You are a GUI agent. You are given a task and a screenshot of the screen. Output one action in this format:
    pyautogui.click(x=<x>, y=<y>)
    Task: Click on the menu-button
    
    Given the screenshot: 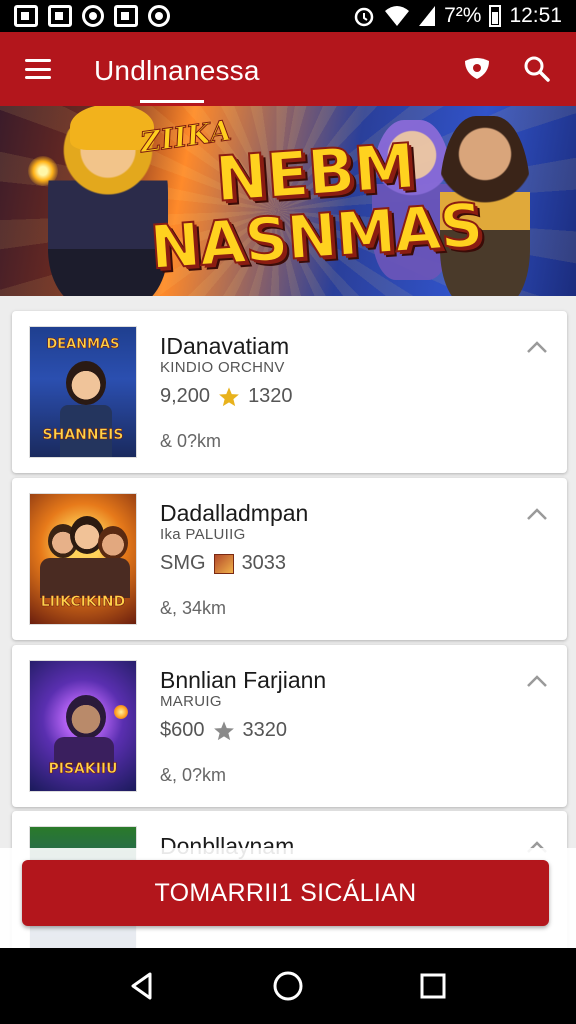 What is the action you would take?
    pyautogui.click(x=38, y=69)
    